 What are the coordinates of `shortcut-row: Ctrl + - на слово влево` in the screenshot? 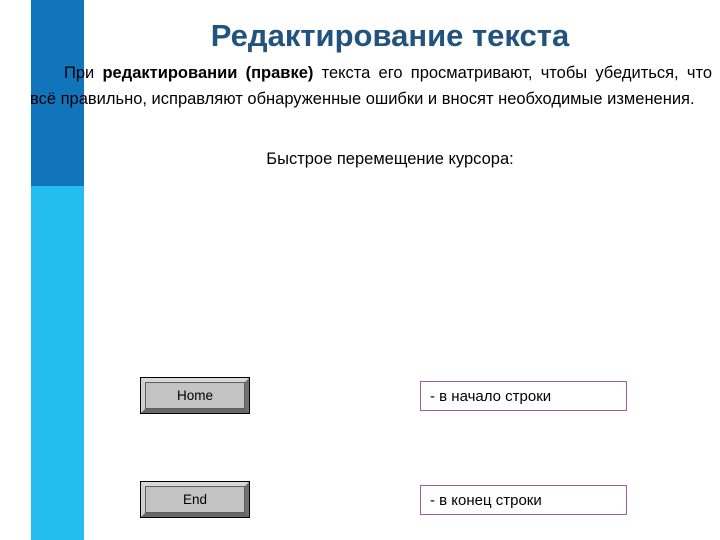 It's located at (360, 364).